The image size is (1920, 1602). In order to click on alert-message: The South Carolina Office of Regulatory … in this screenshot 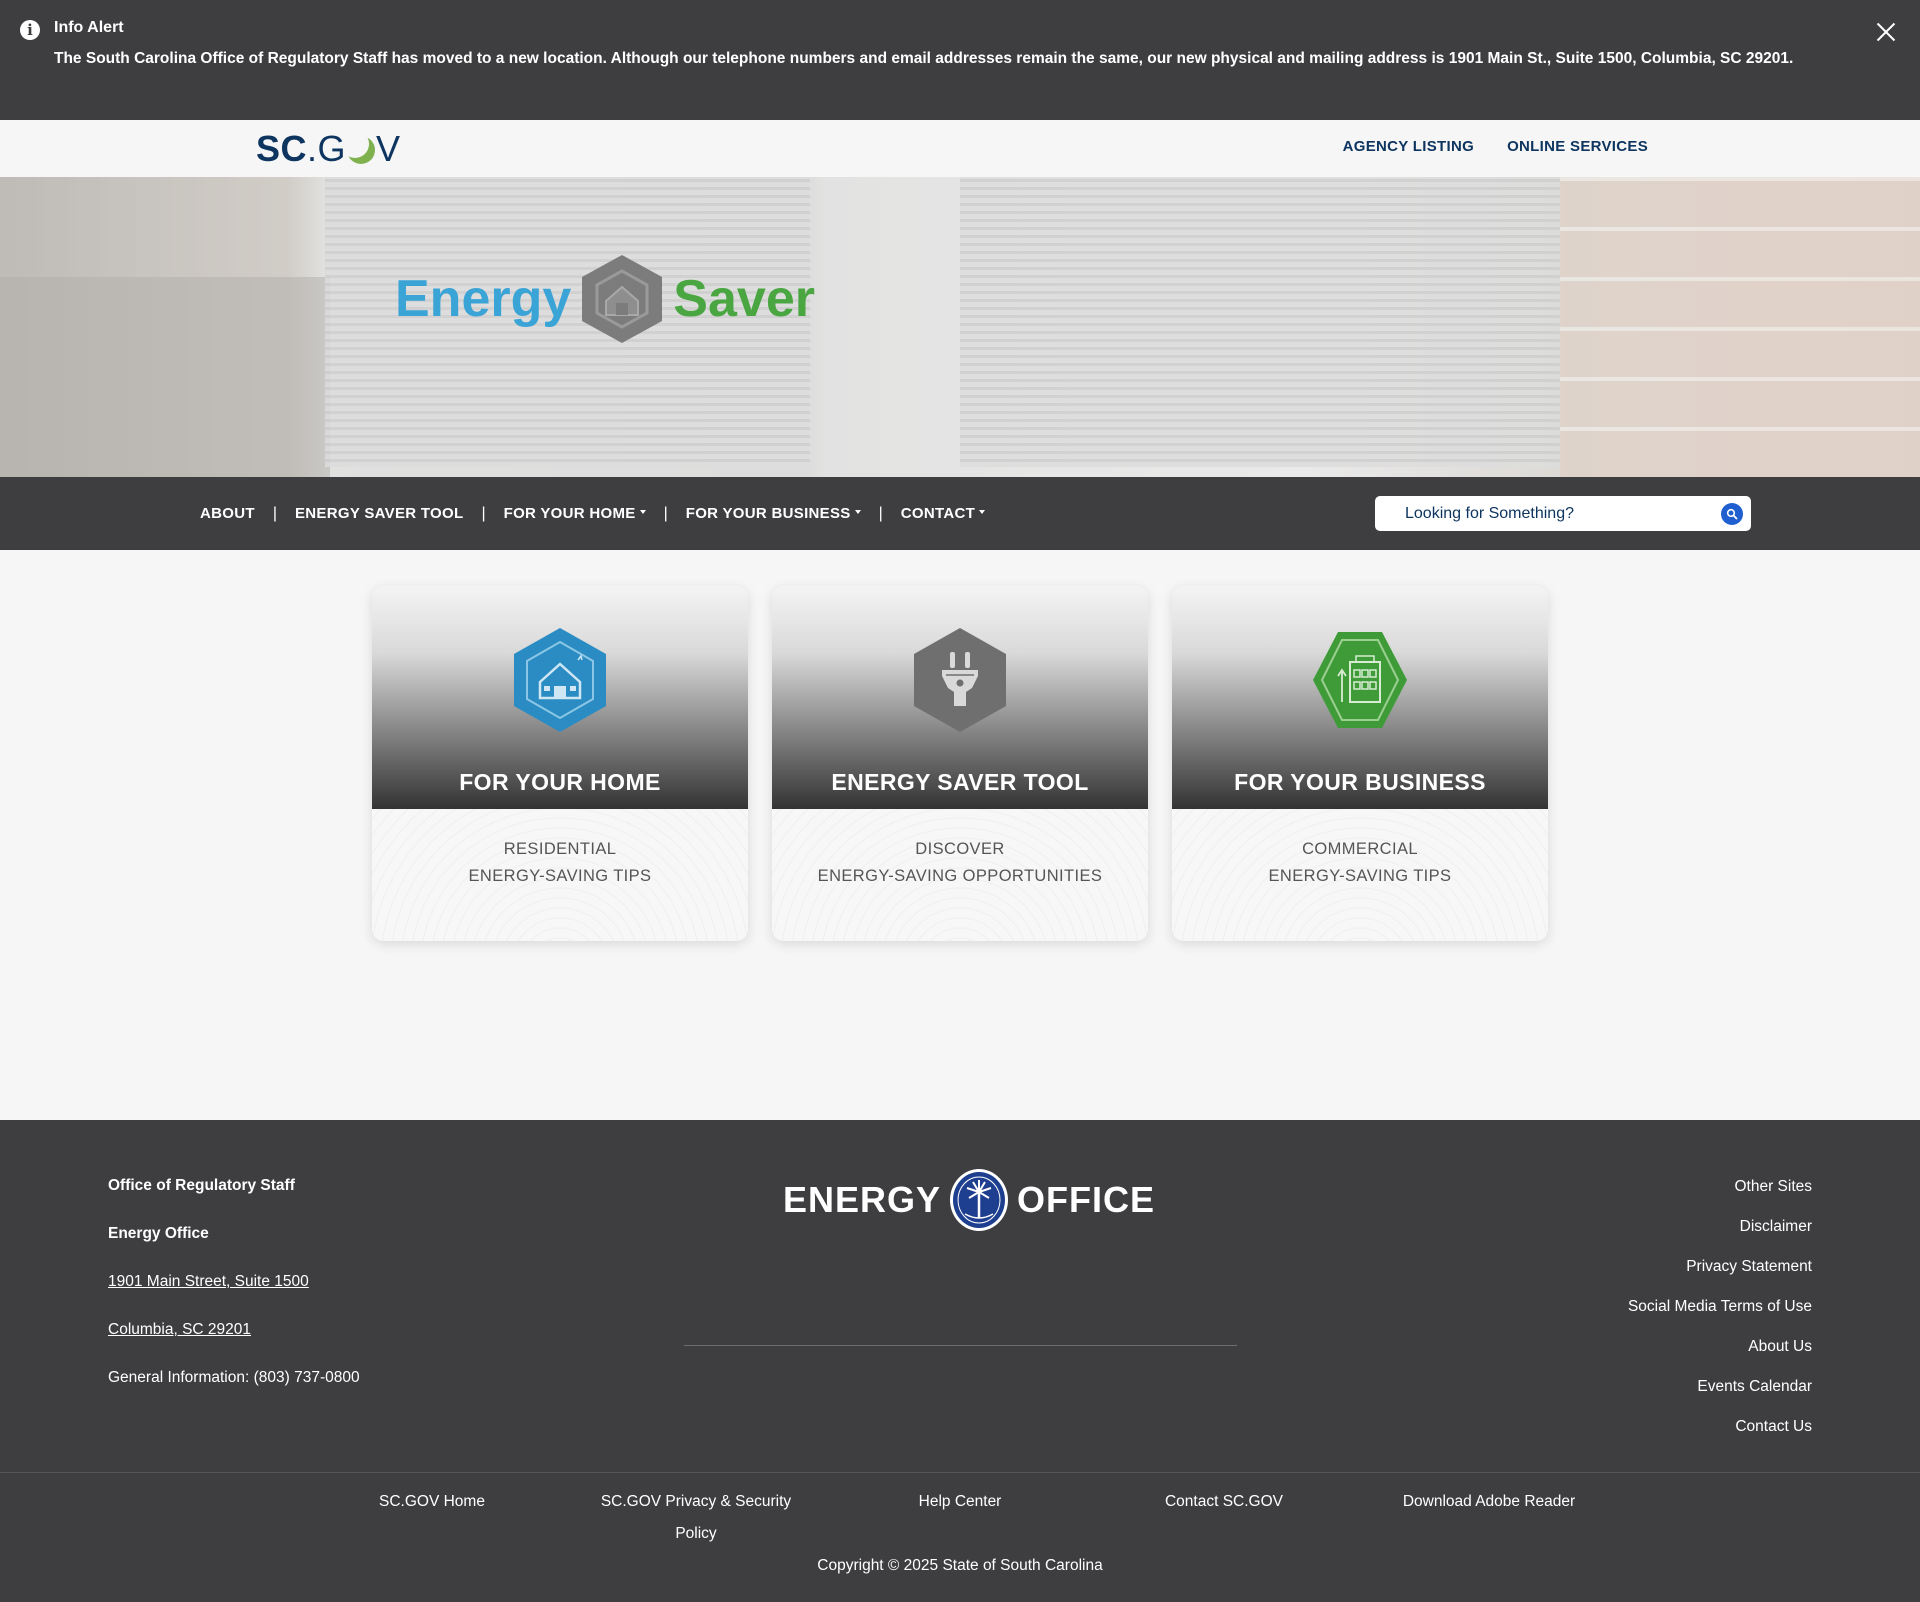, I will do `click(924, 58)`.